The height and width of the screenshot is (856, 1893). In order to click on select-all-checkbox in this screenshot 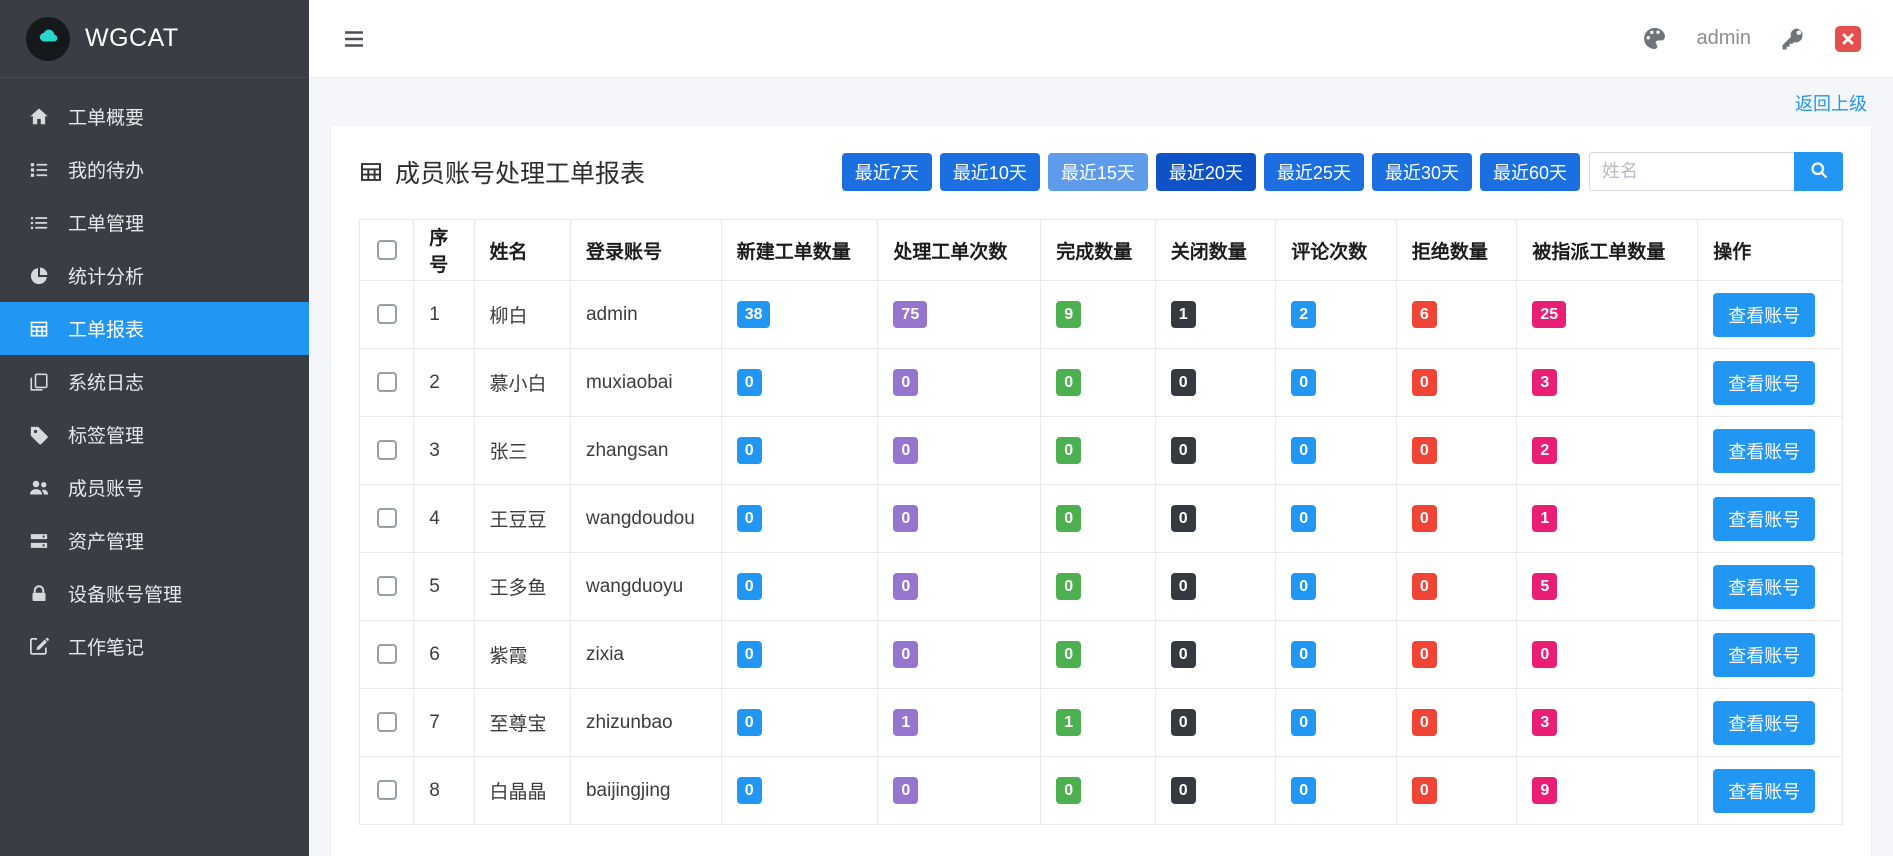, I will do `click(386, 249)`.